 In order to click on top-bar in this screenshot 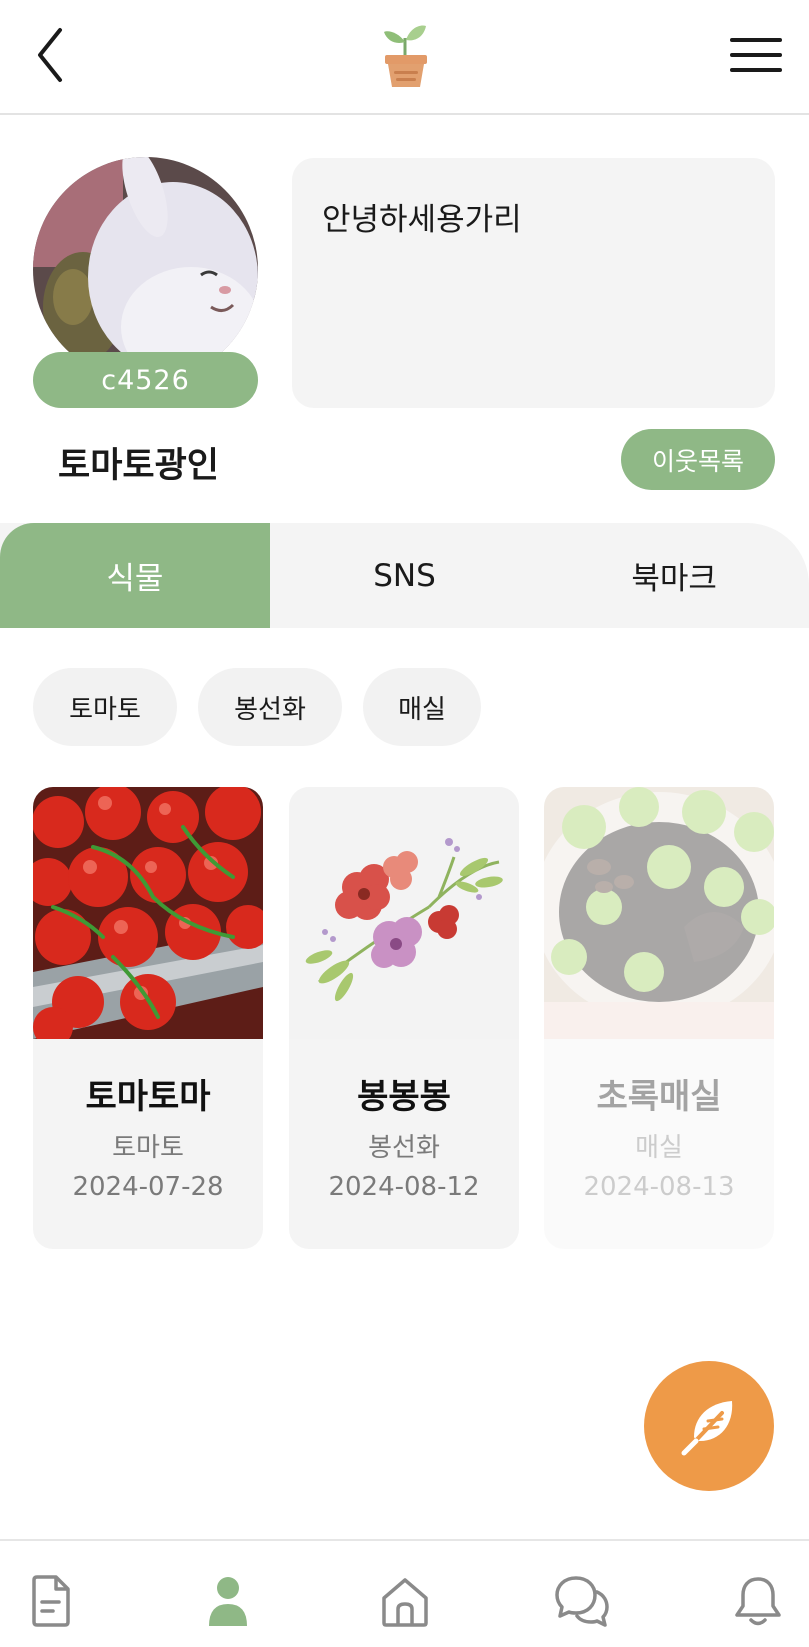, I will do `click(404, 57)`.